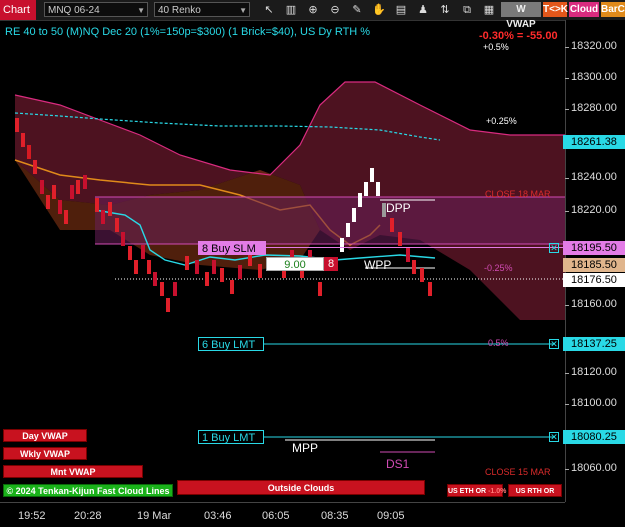 Image resolution: width=625 pixels, height=527 pixels. I want to click on chart-tab: Chart, so click(18, 10).